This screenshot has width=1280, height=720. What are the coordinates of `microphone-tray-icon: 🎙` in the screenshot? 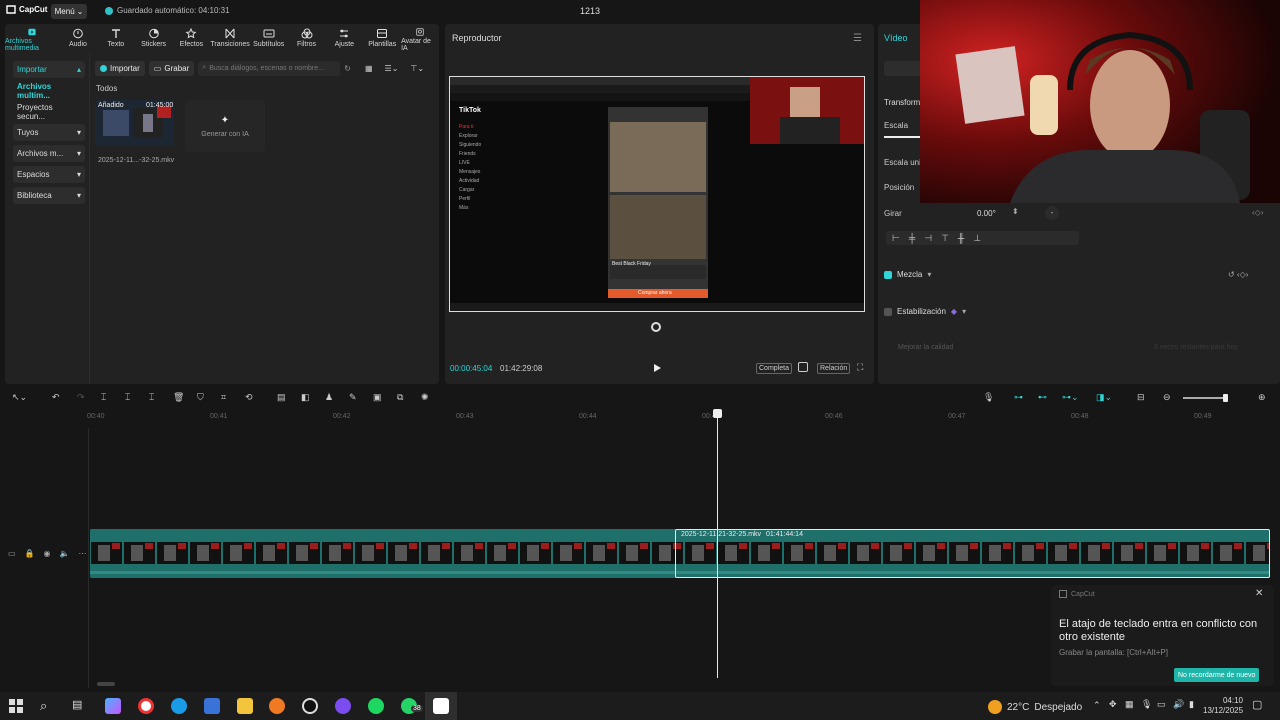 It's located at (1146, 704).